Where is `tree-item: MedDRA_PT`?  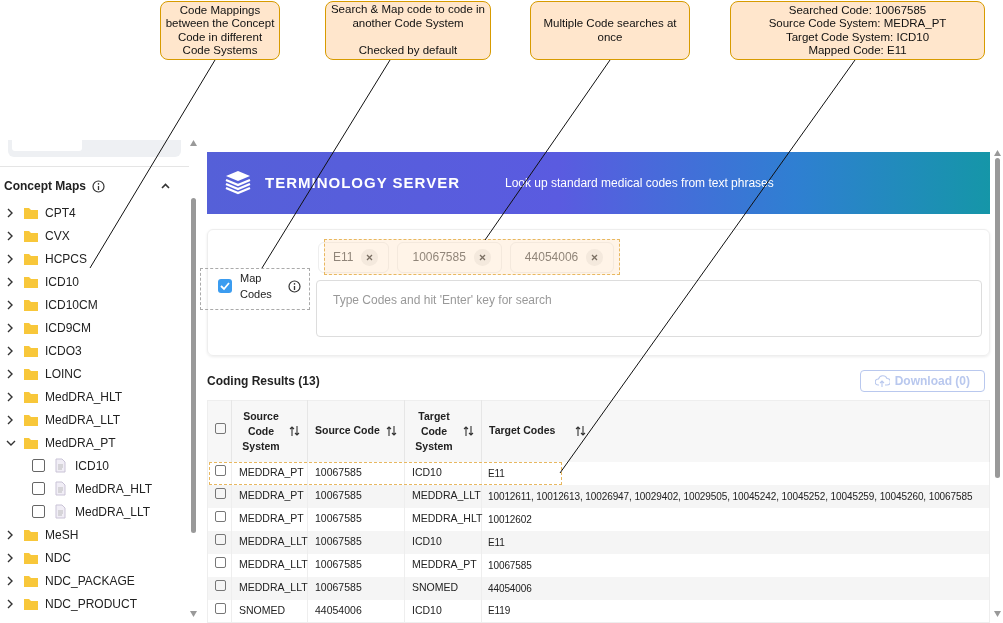
tree-item: MedDRA_PT is located at coordinates (80, 442).